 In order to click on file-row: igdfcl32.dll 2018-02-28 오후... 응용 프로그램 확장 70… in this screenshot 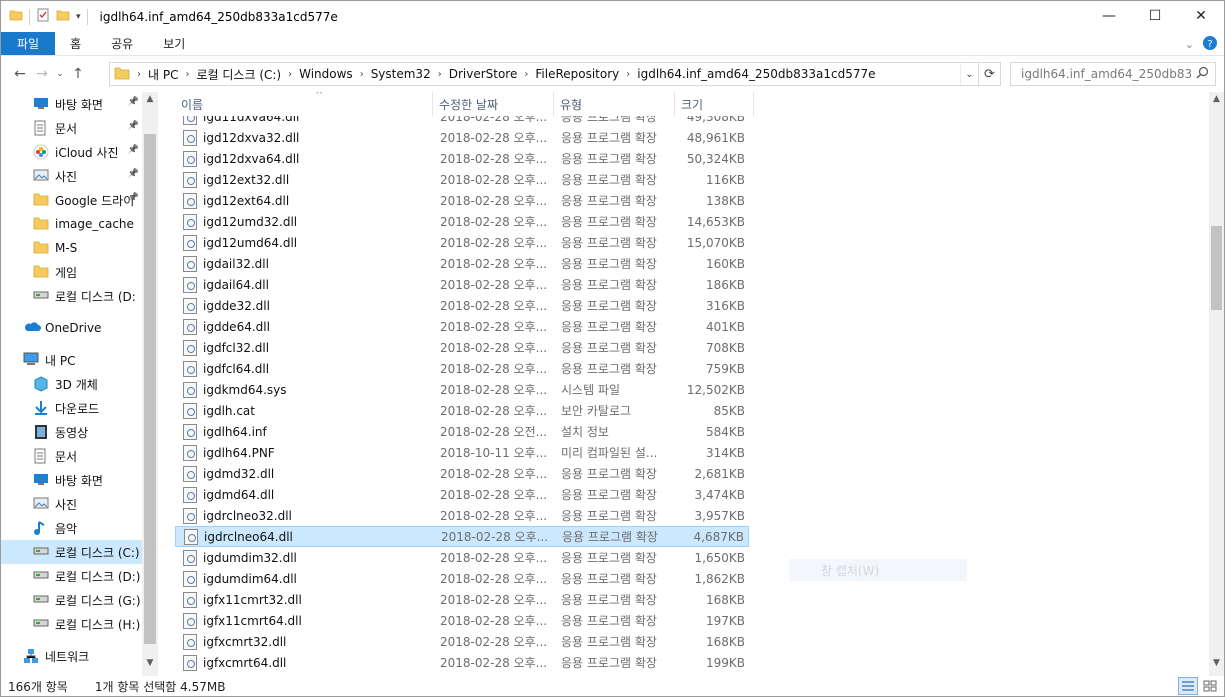, I will do `click(462, 347)`.